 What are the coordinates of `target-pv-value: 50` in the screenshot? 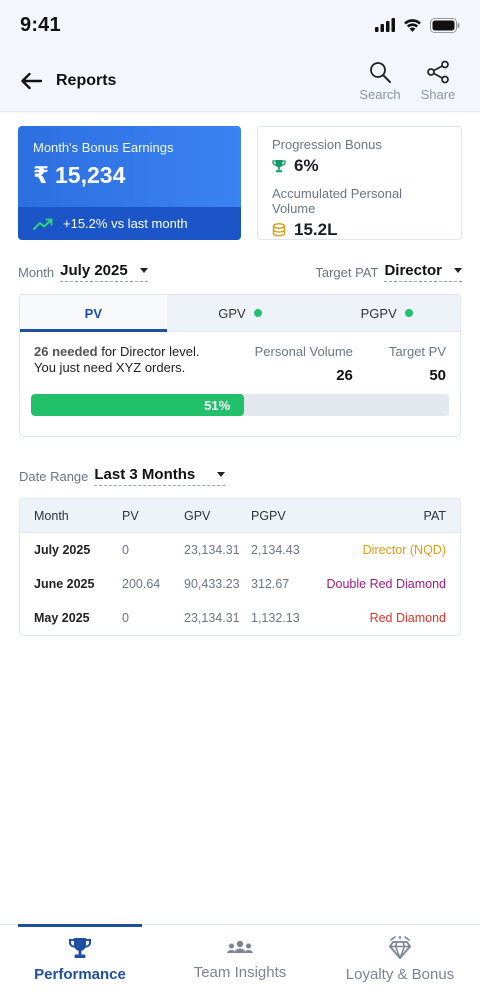 It's located at (437, 375).